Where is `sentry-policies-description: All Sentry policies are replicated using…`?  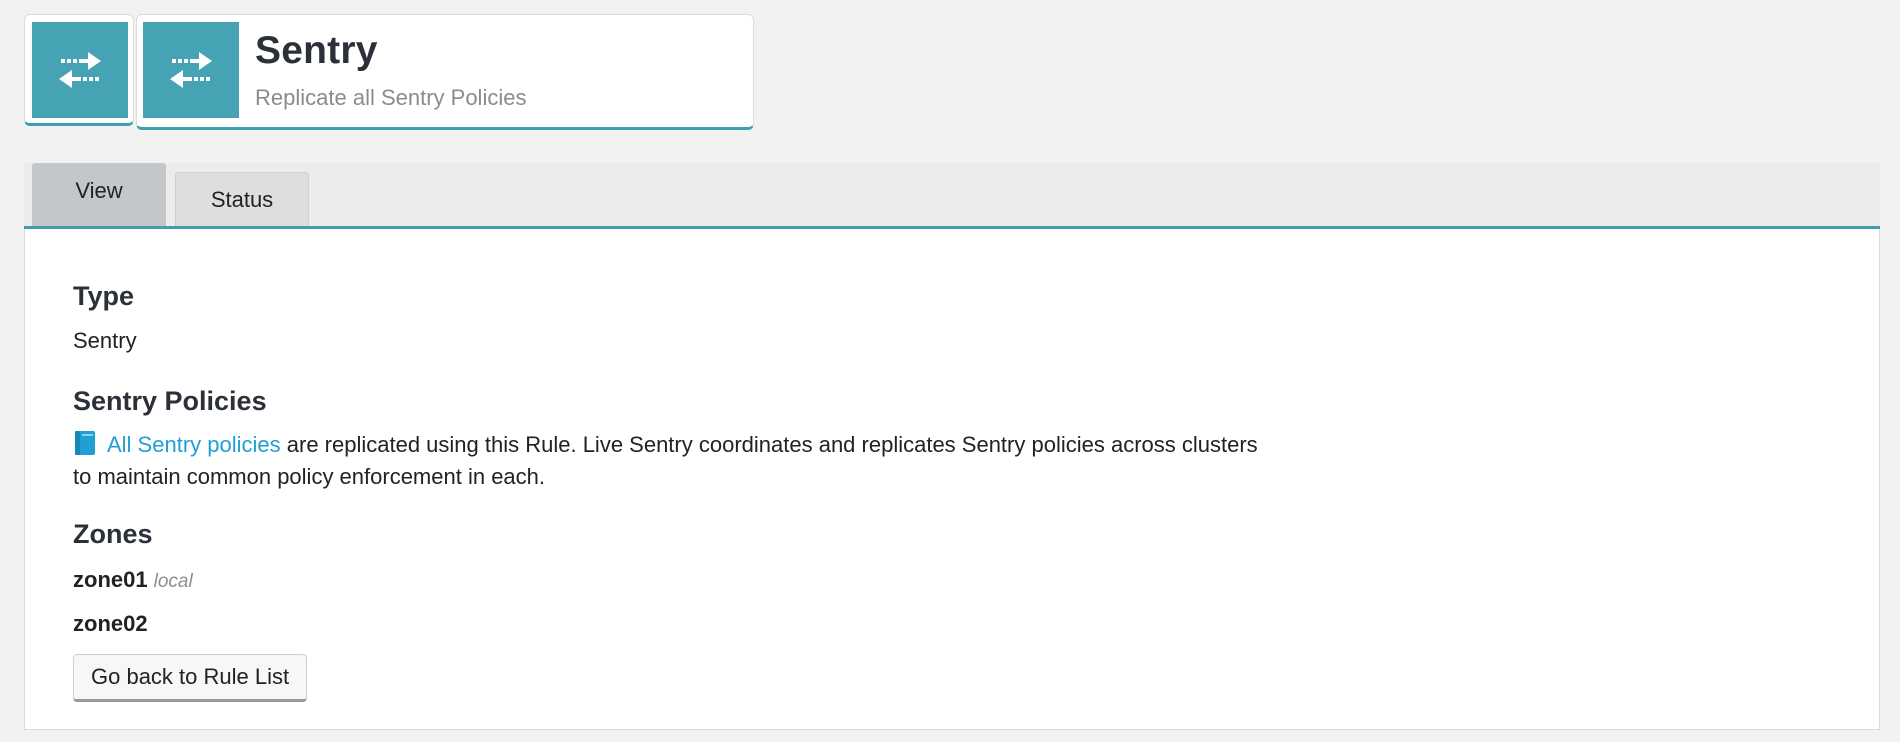 sentry-policies-description: All Sentry policies are replicated using… is located at coordinates (673, 460).